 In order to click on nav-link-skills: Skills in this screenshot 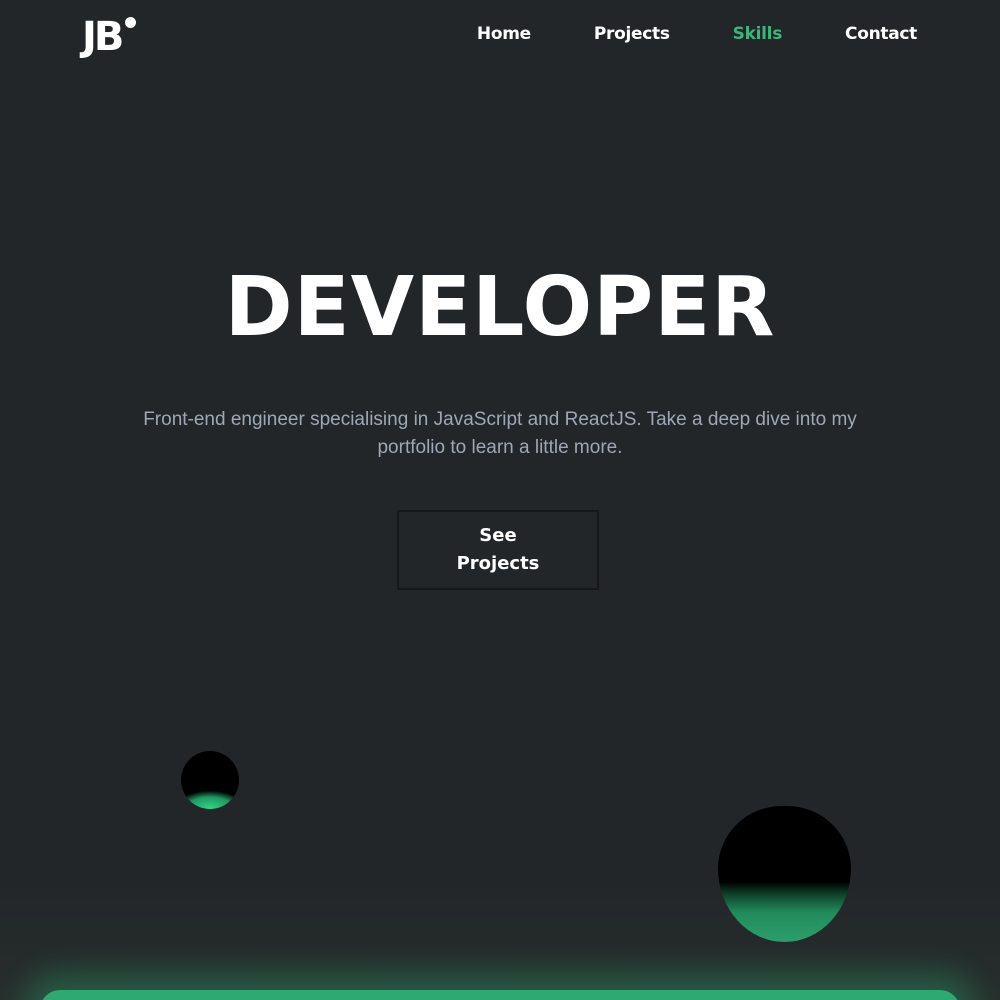, I will do `click(758, 34)`.